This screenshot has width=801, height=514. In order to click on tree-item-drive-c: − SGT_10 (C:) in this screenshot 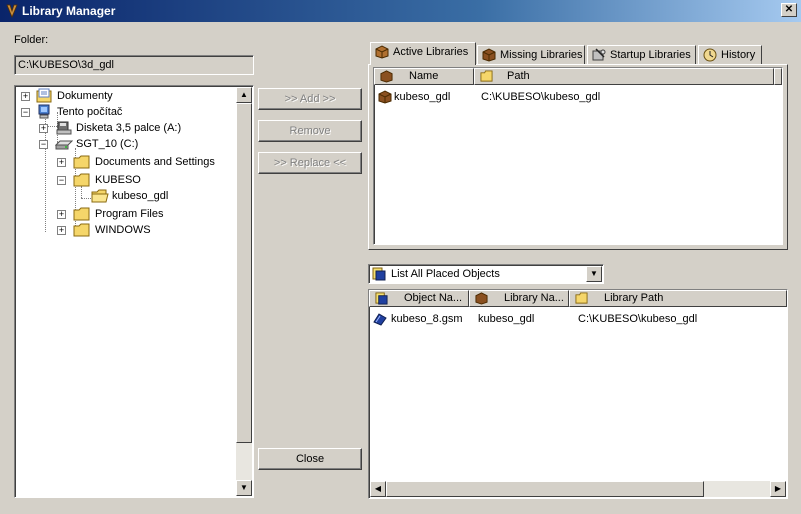, I will do `click(122, 144)`.